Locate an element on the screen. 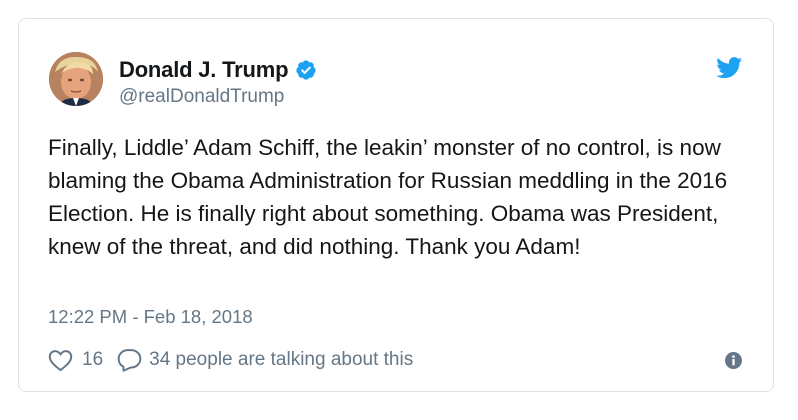  avatar-image is located at coordinates (76, 79).